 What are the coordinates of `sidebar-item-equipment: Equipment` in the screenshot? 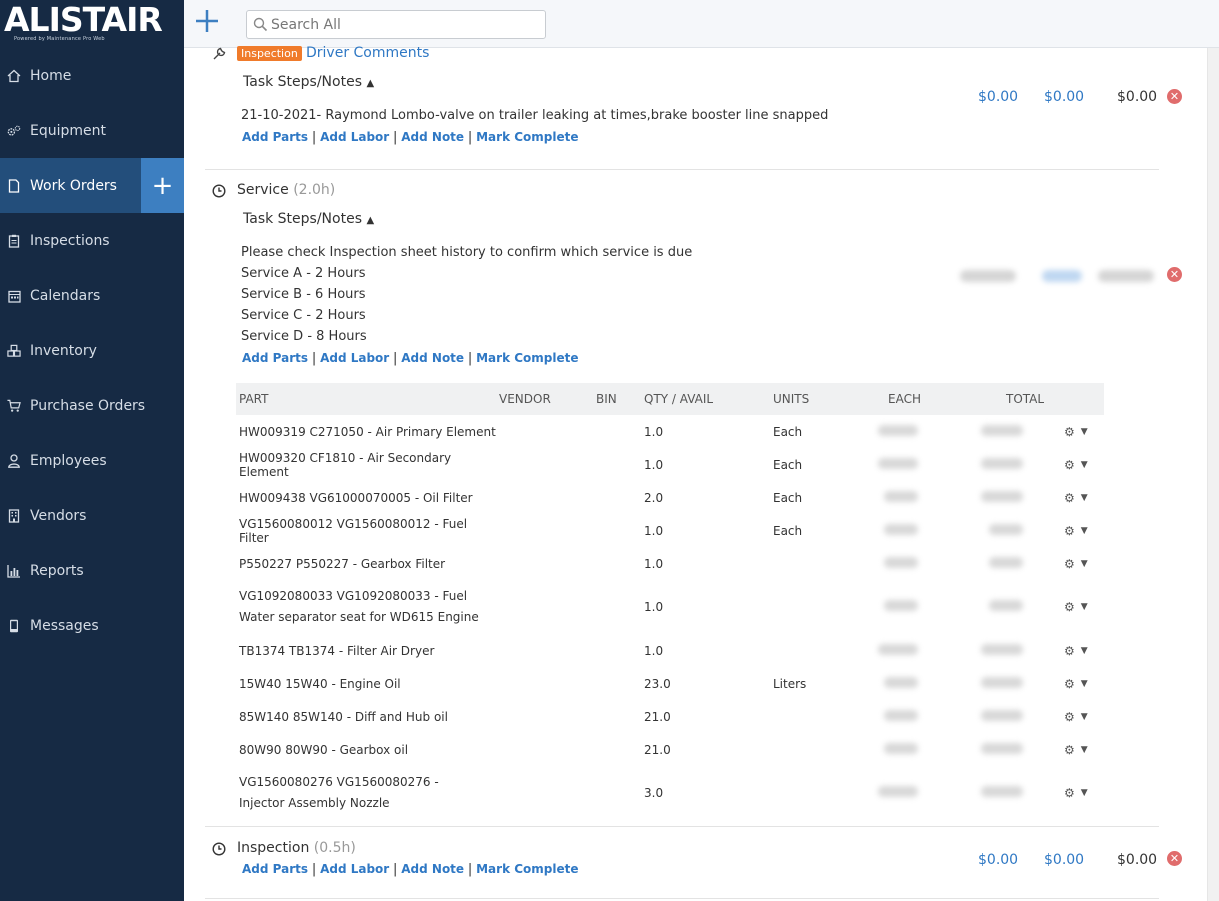 It's located at (92, 130).